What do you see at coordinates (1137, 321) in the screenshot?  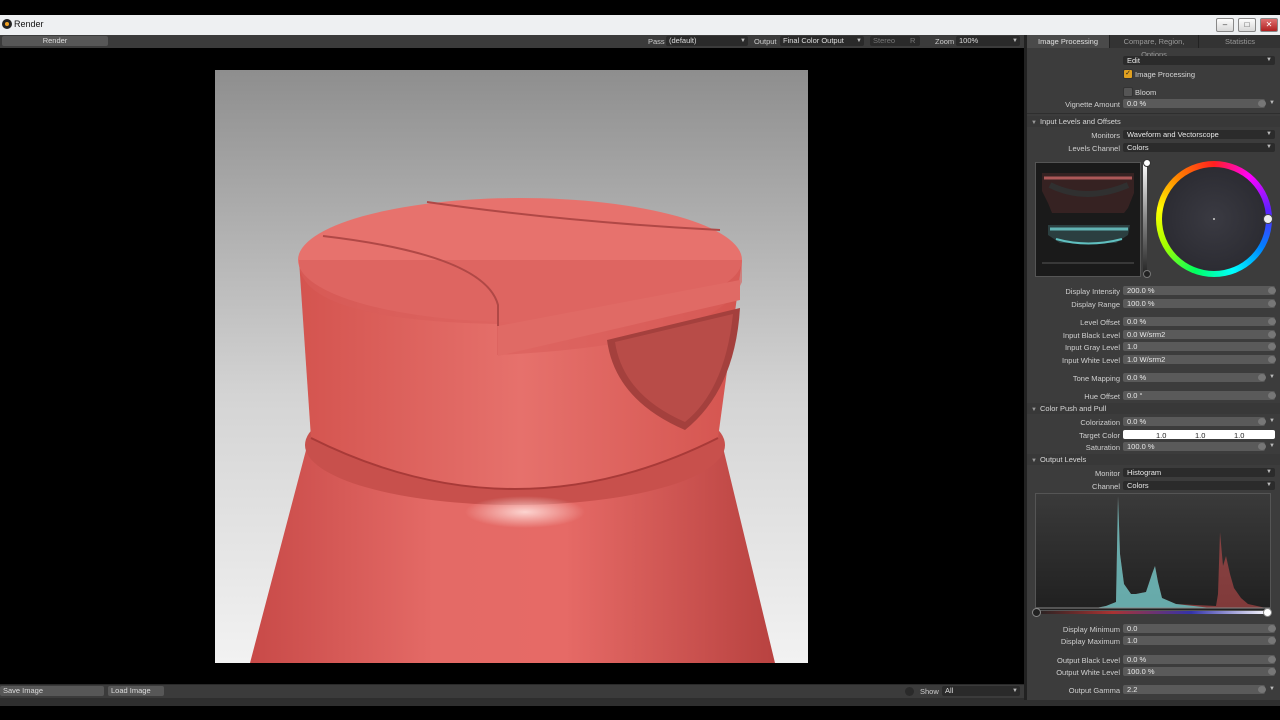 I see `level-offset-value: 0.0 %` at bounding box center [1137, 321].